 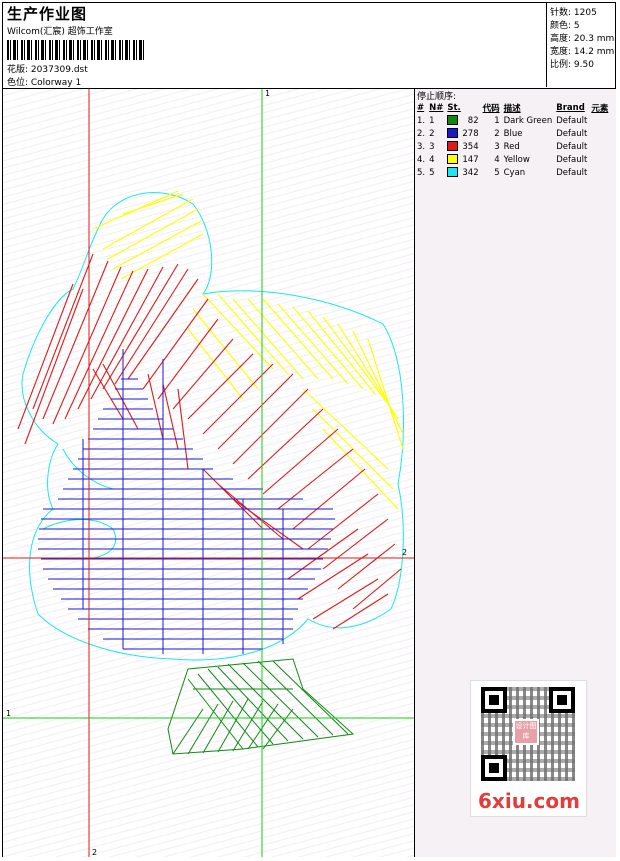 I want to click on row-description: Red, so click(x=511, y=146).